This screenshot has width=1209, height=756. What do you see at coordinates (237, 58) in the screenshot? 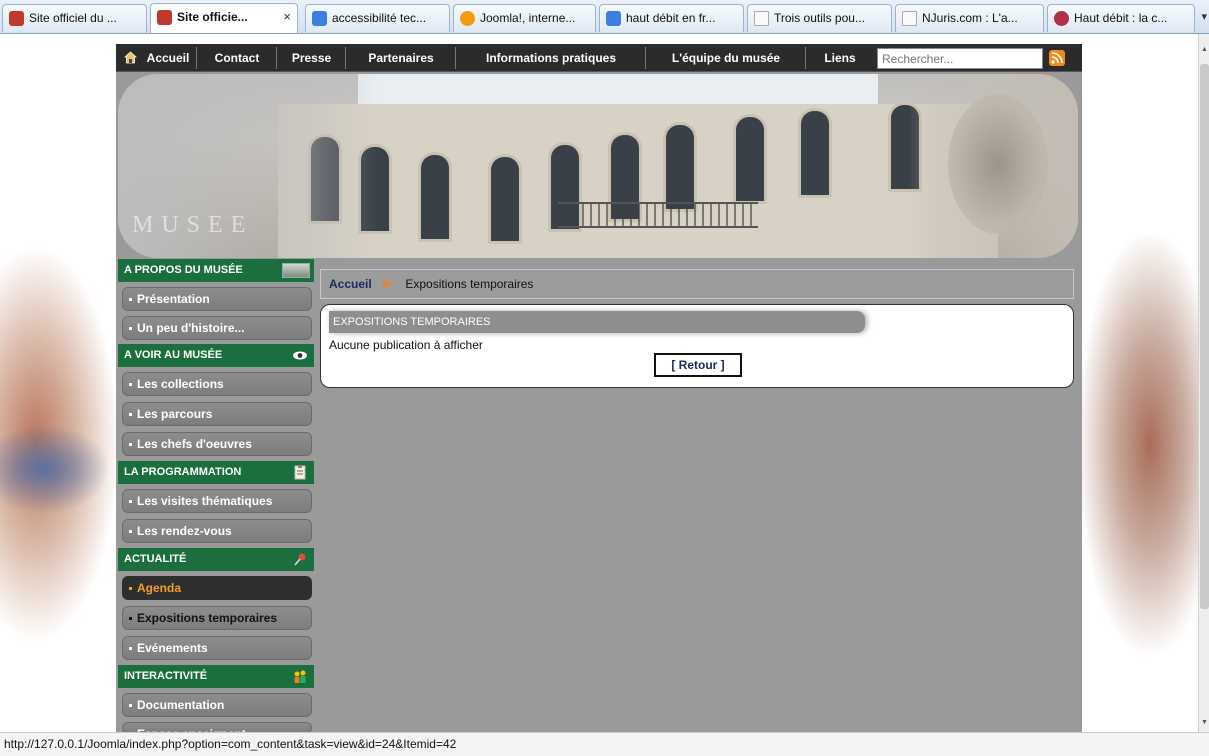
I see `menu-item-contact: Contact` at bounding box center [237, 58].